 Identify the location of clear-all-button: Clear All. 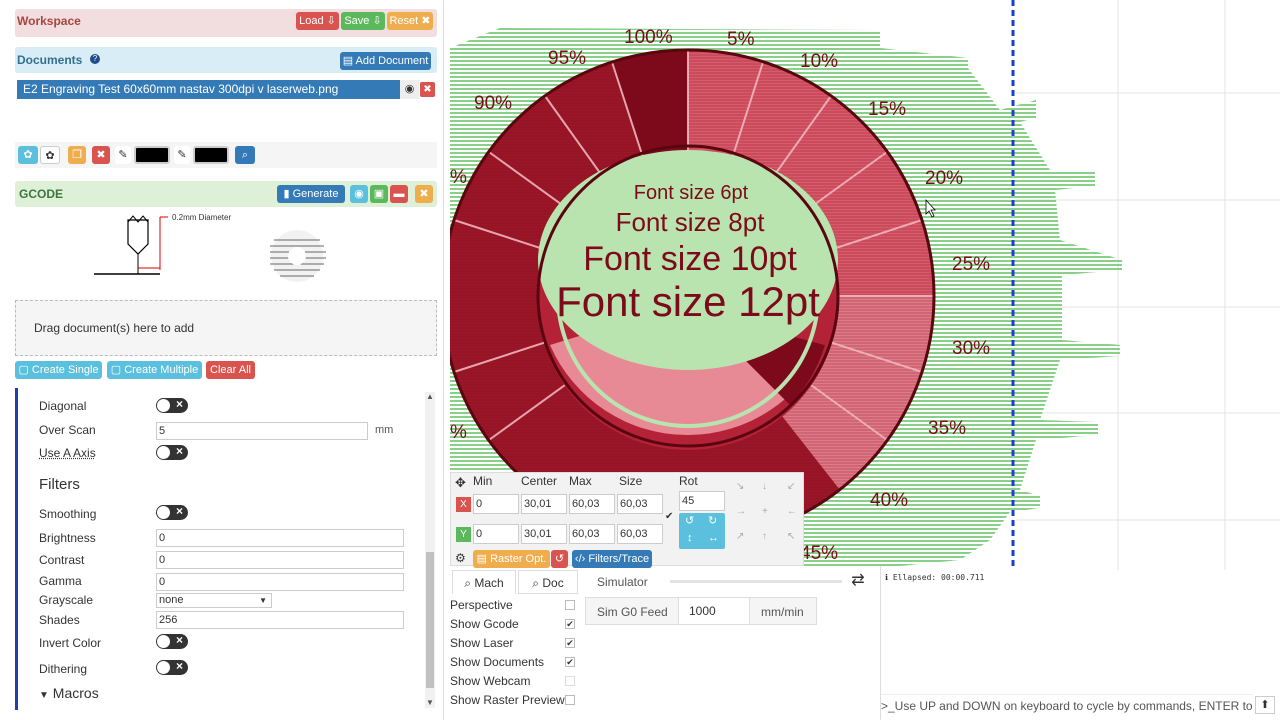
(230, 370).